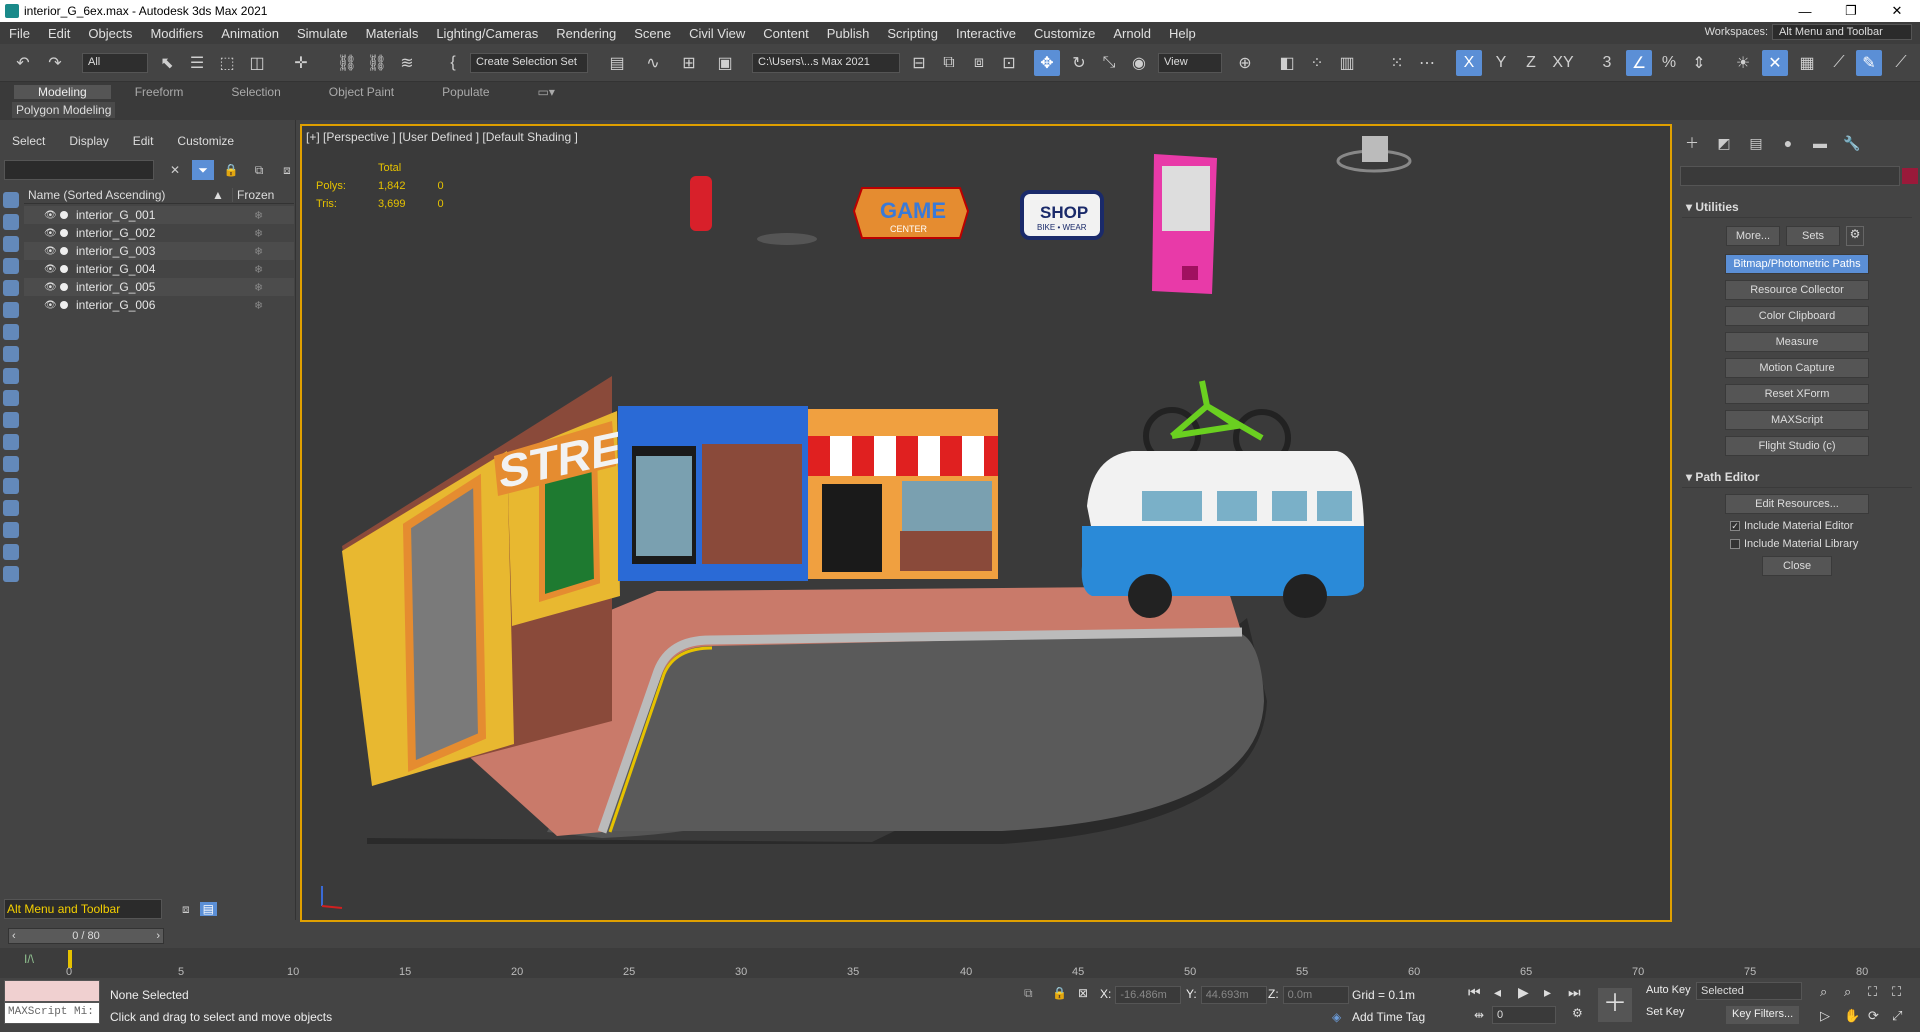 This screenshot has width=1920, height=1032. What do you see at coordinates (1797, 446) in the screenshot?
I see `flight-studio-button: Flight Studio (c)` at bounding box center [1797, 446].